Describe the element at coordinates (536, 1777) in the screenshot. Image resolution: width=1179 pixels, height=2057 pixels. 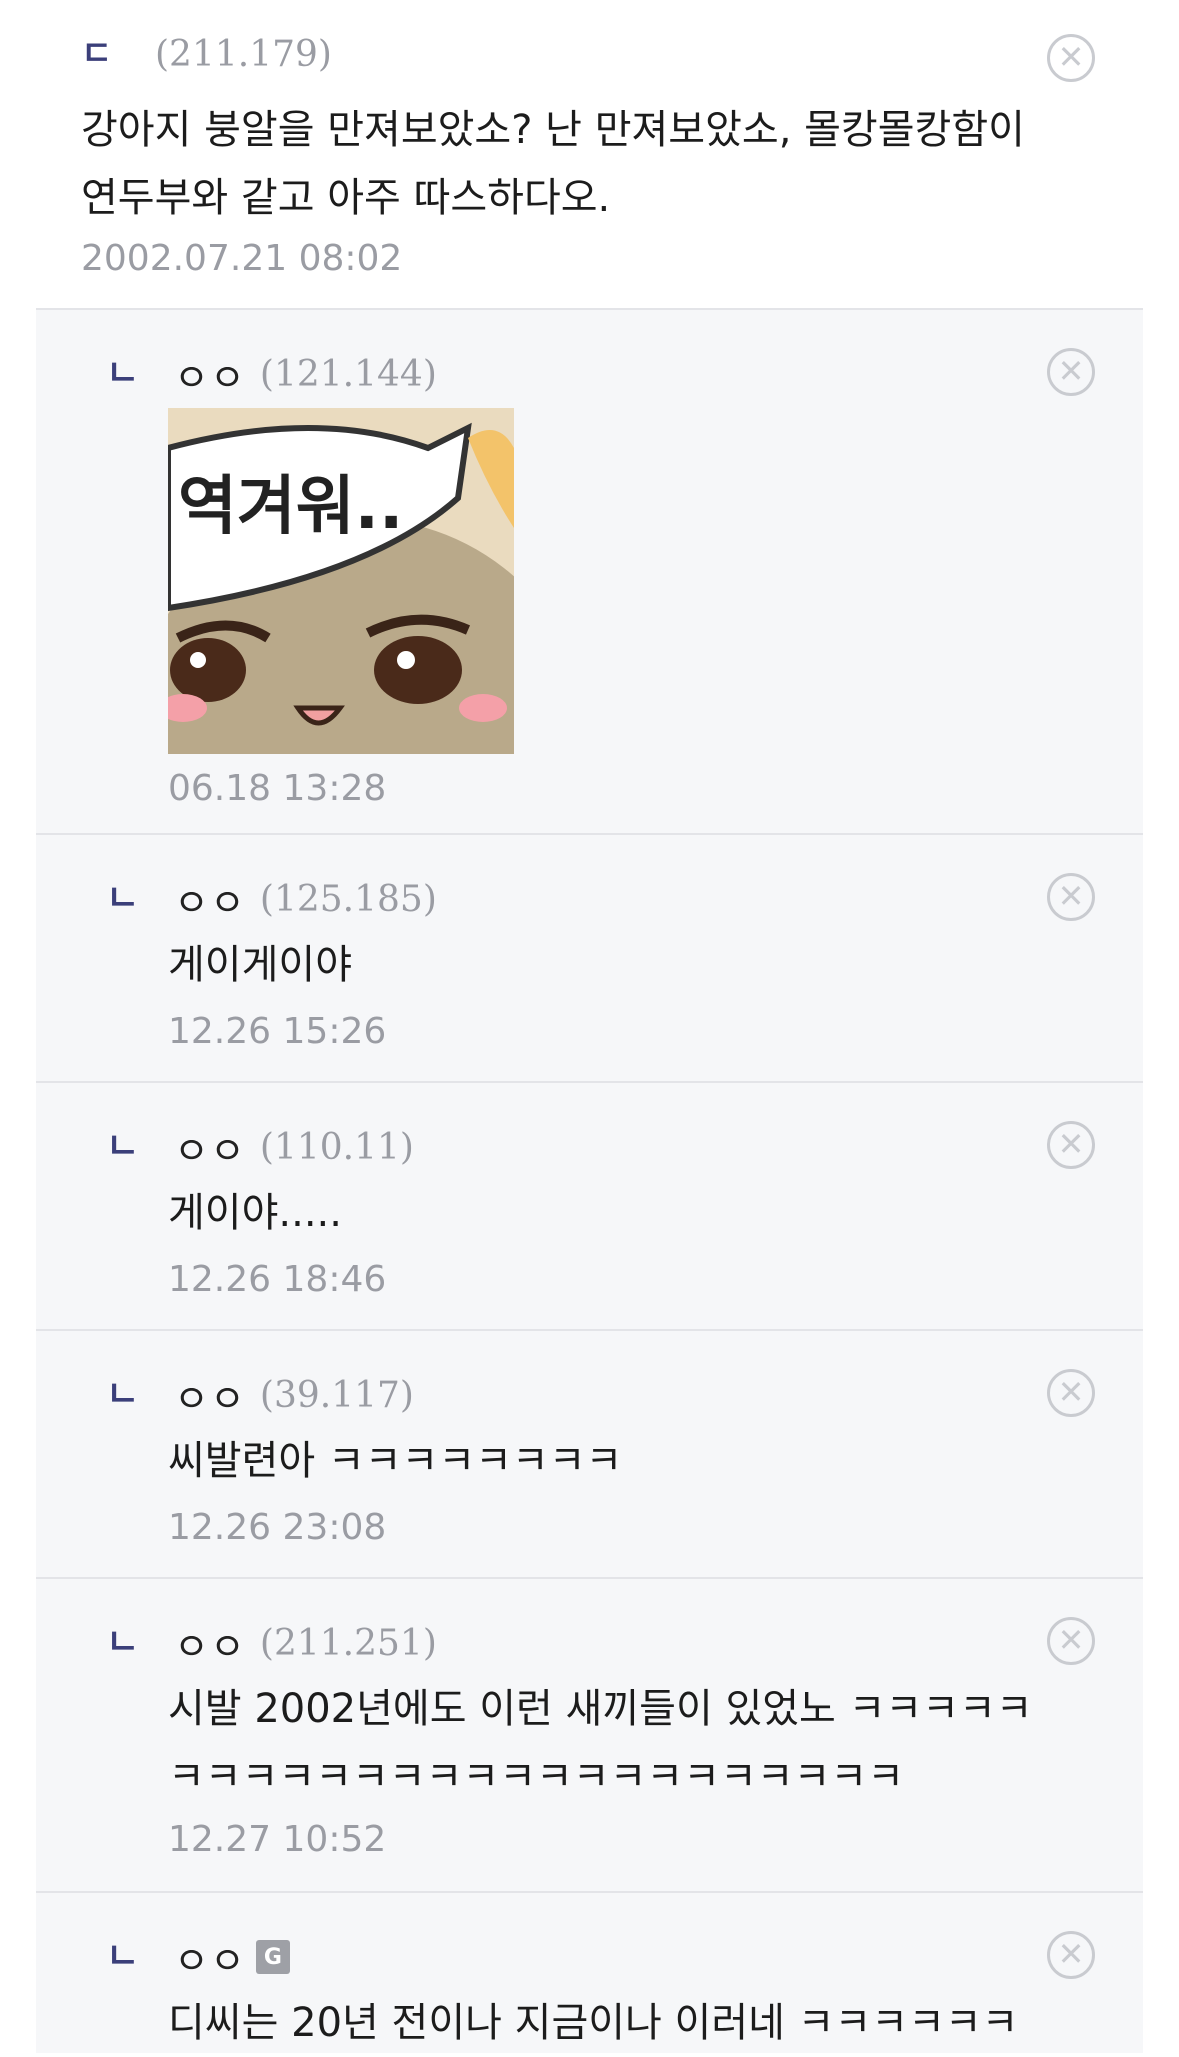
I see `reply-line: ㅋㅋㅋㅋㅋㅋㅋㅋㅋㅋㅋㅋㅋㅋㅋㅋㅋㅋㅋㅋ` at that location.